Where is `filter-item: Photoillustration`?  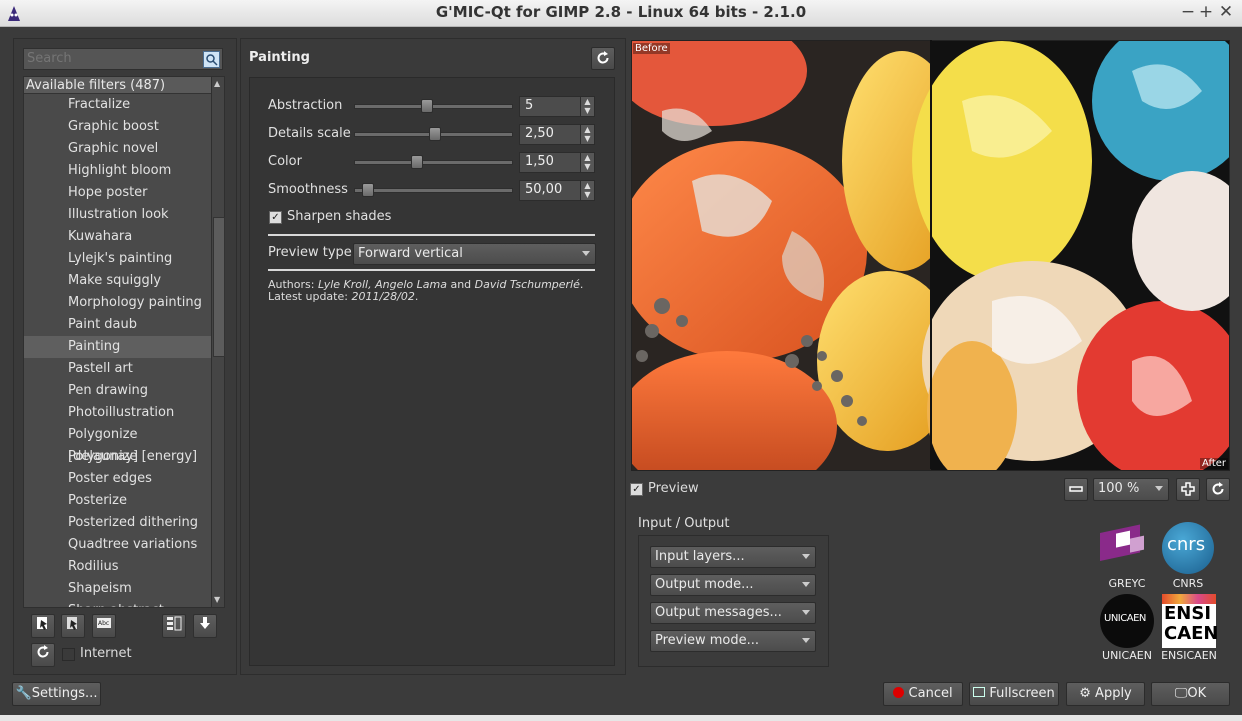 filter-item: Photoillustration is located at coordinates (117, 413).